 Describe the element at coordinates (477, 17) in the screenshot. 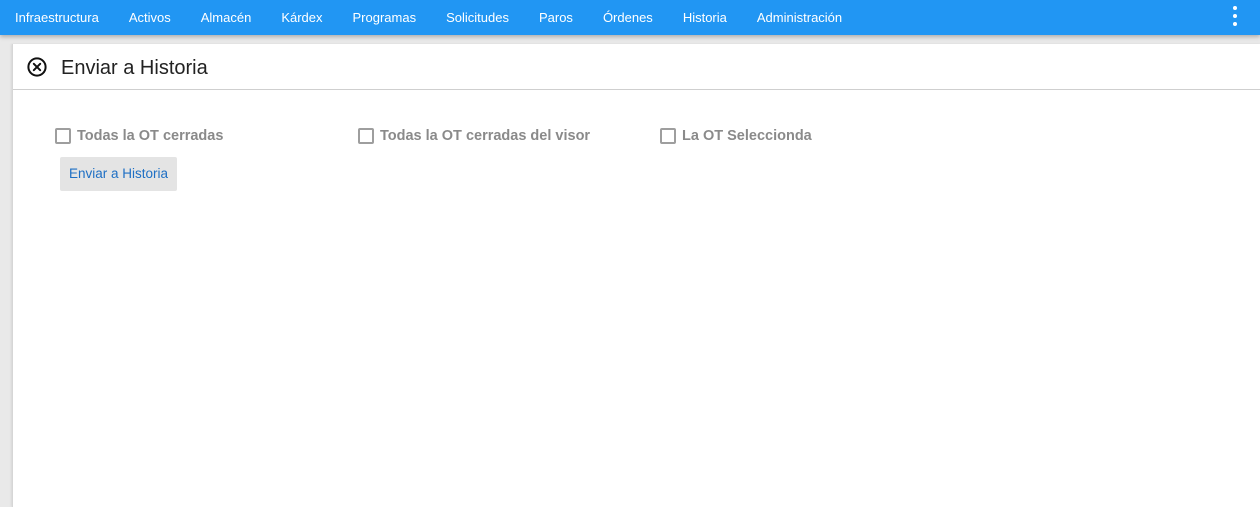

I see `nav-item-solicitudes: Solicitudes` at that location.